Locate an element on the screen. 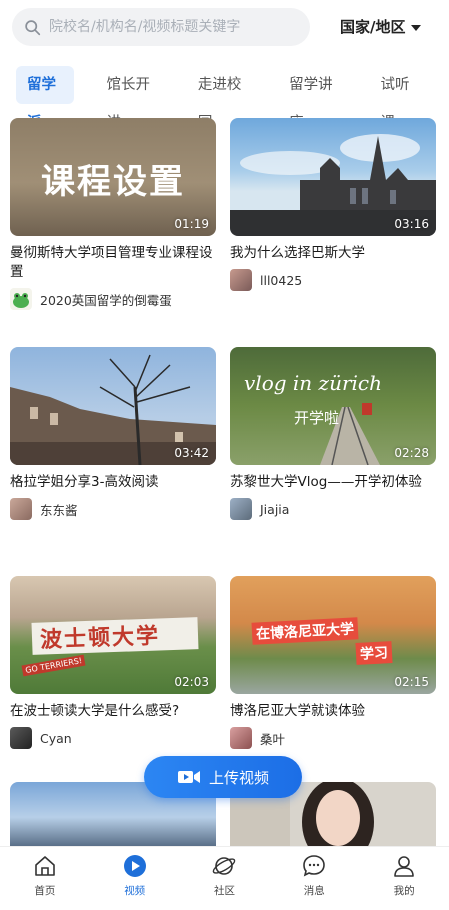 The image size is (449, 910). video-icon is located at coordinates (134, 866).